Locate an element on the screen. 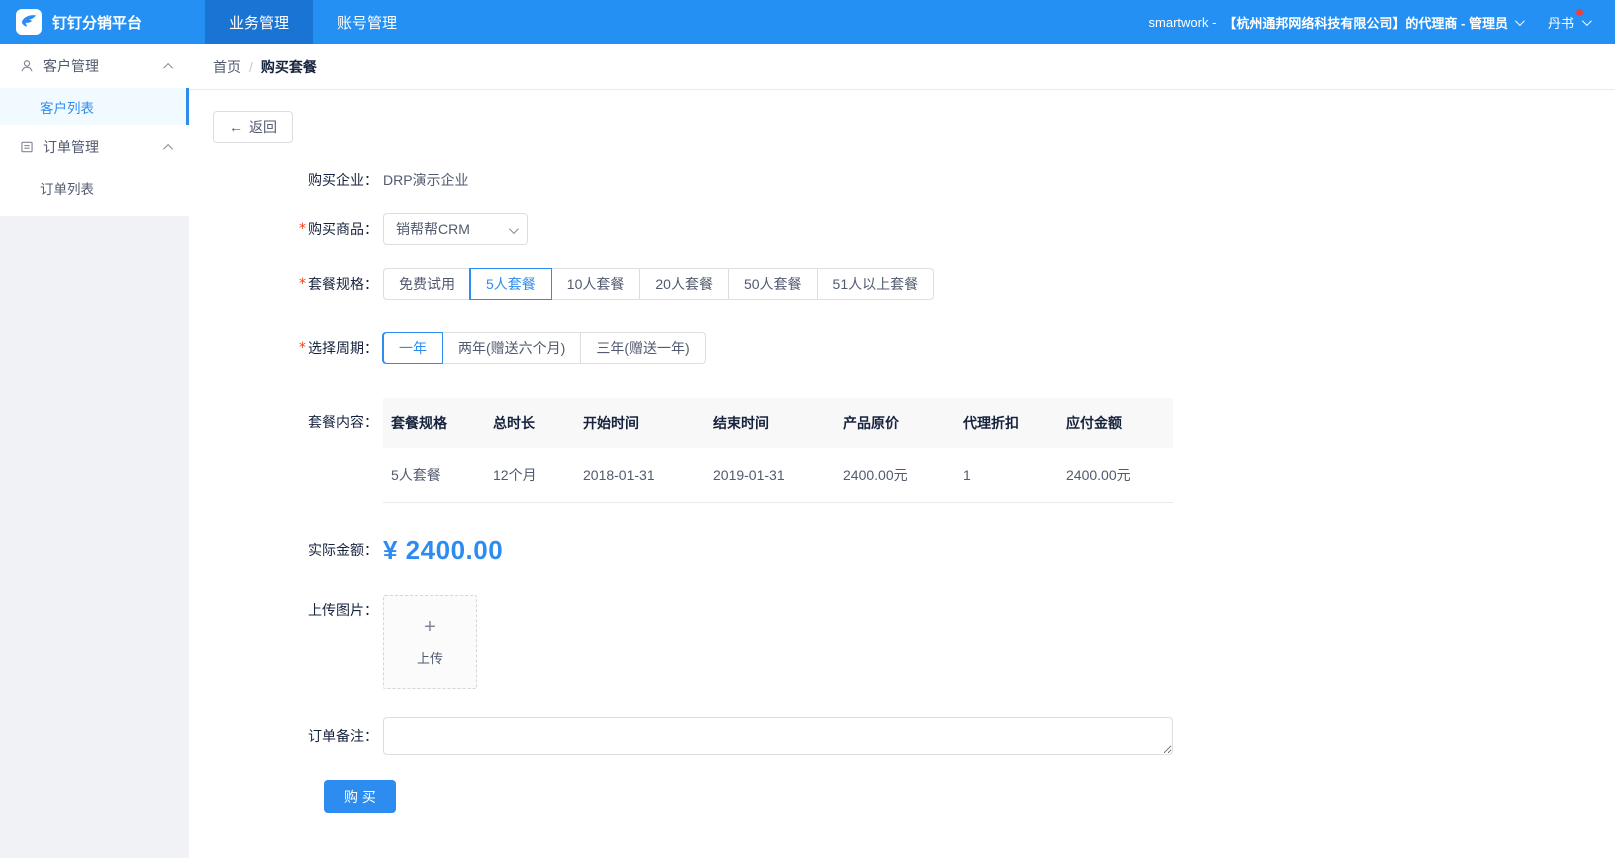 Image resolution: width=1615 pixels, height=858 pixels. sidebar-group-order: 订单管理 is located at coordinates (94, 147).